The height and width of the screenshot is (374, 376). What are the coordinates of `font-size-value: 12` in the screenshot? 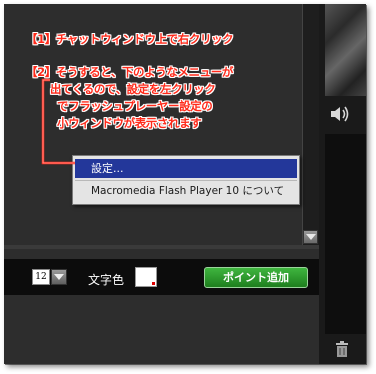 It's located at (41, 277).